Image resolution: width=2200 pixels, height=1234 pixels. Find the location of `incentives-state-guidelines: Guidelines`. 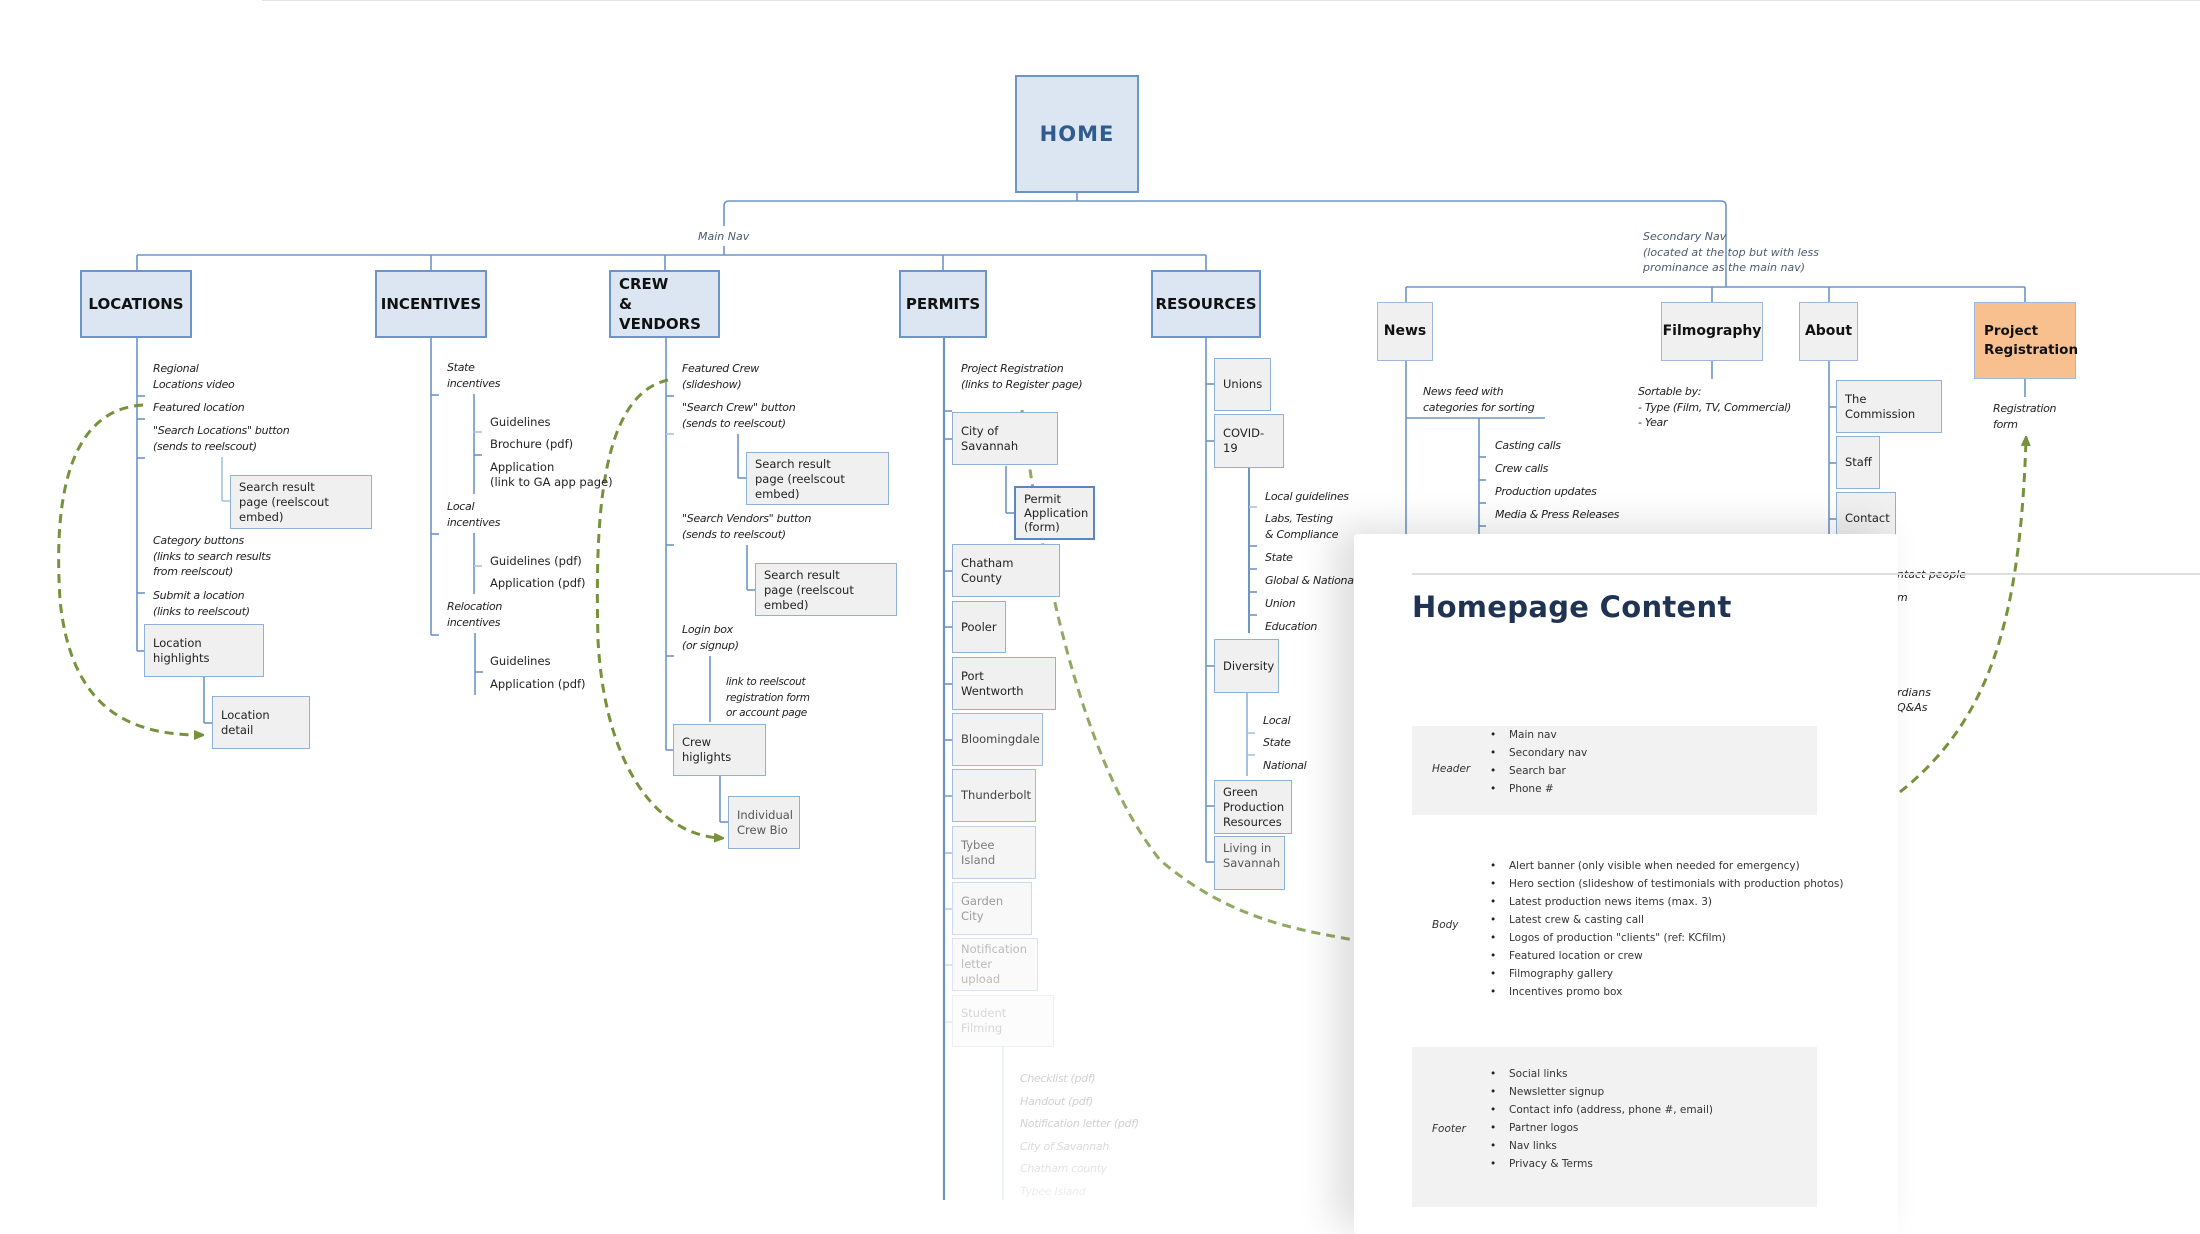

incentives-state-guidelines: Guidelines is located at coordinates (520, 422).